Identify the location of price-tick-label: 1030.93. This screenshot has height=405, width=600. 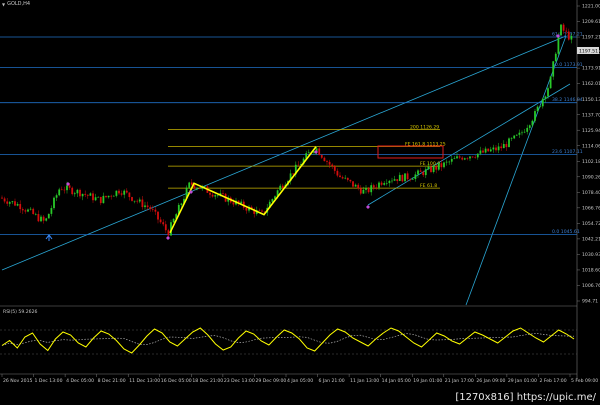
(591, 255).